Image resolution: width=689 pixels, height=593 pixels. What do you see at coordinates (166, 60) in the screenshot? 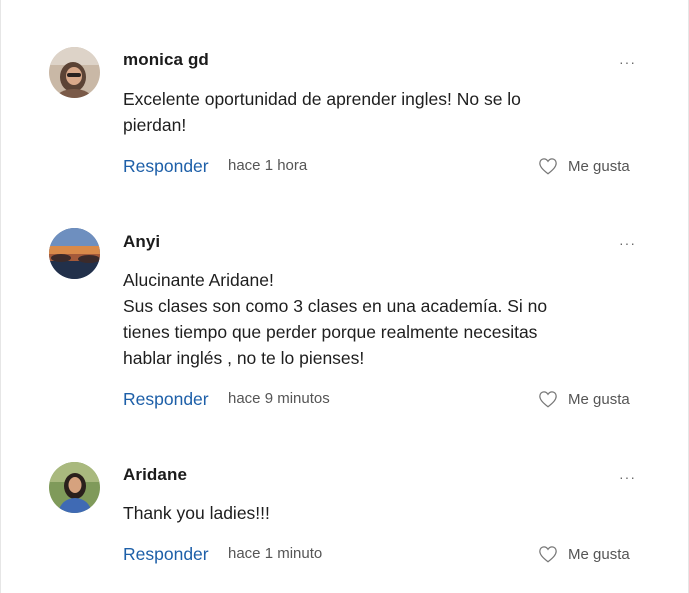
I see `comment-author: monica gd` at bounding box center [166, 60].